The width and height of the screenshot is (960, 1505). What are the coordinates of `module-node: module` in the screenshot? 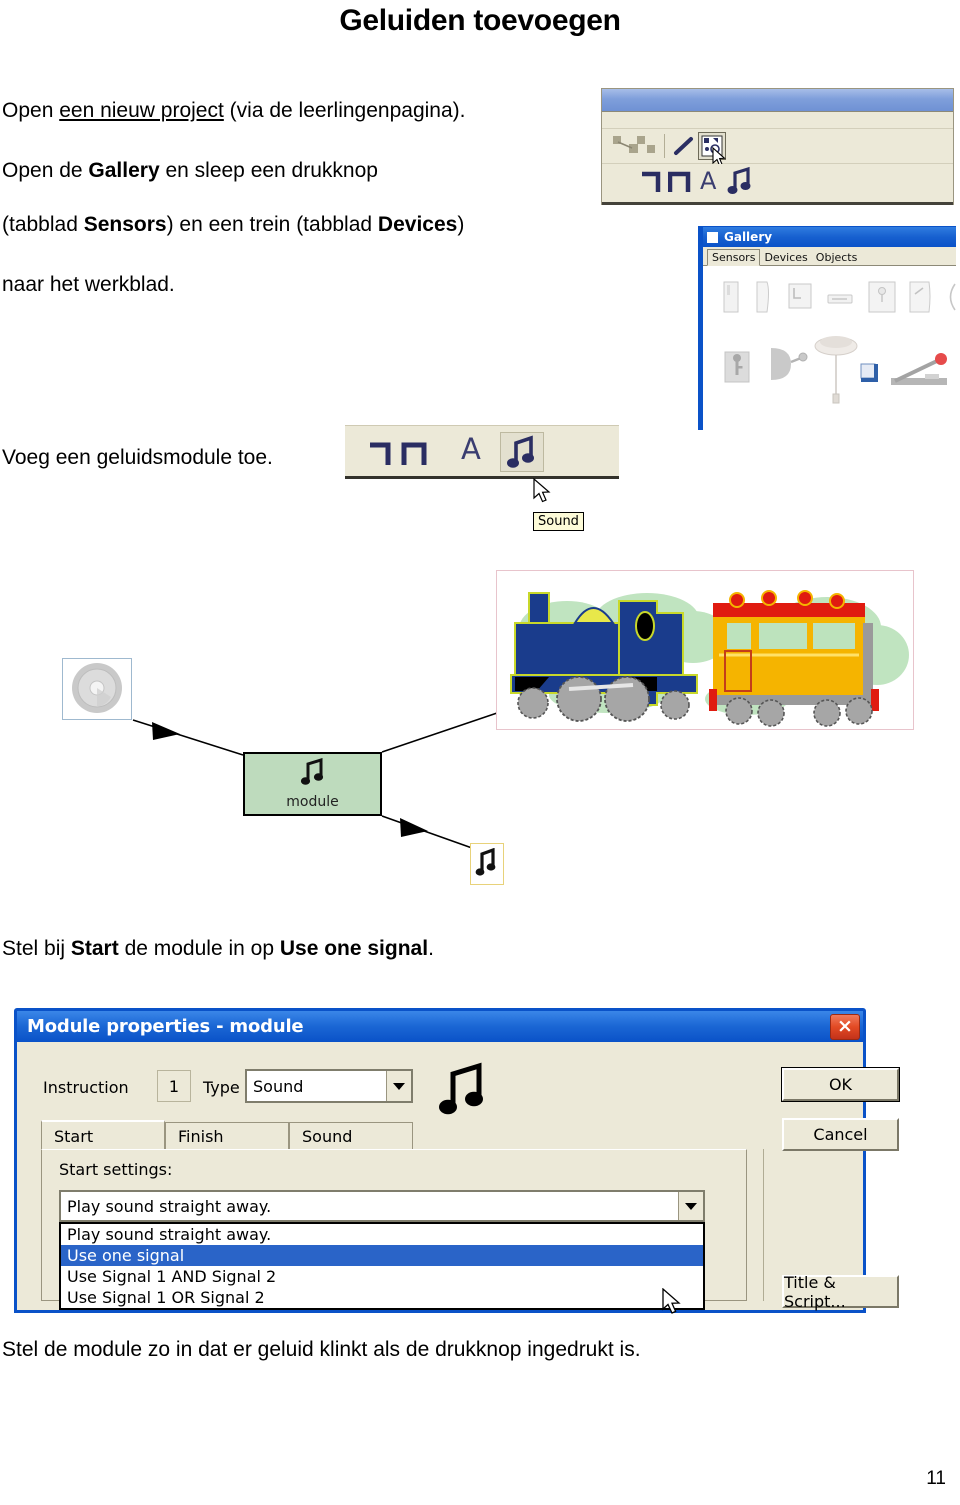 It's located at (312, 784).